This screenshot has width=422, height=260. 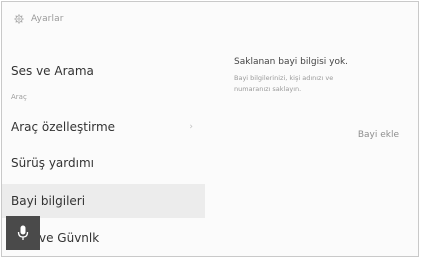 What do you see at coordinates (103, 201) in the screenshot?
I see `sidebar-item-dealer-info: Bayi bilgileri` at bounding box center [103, 201].